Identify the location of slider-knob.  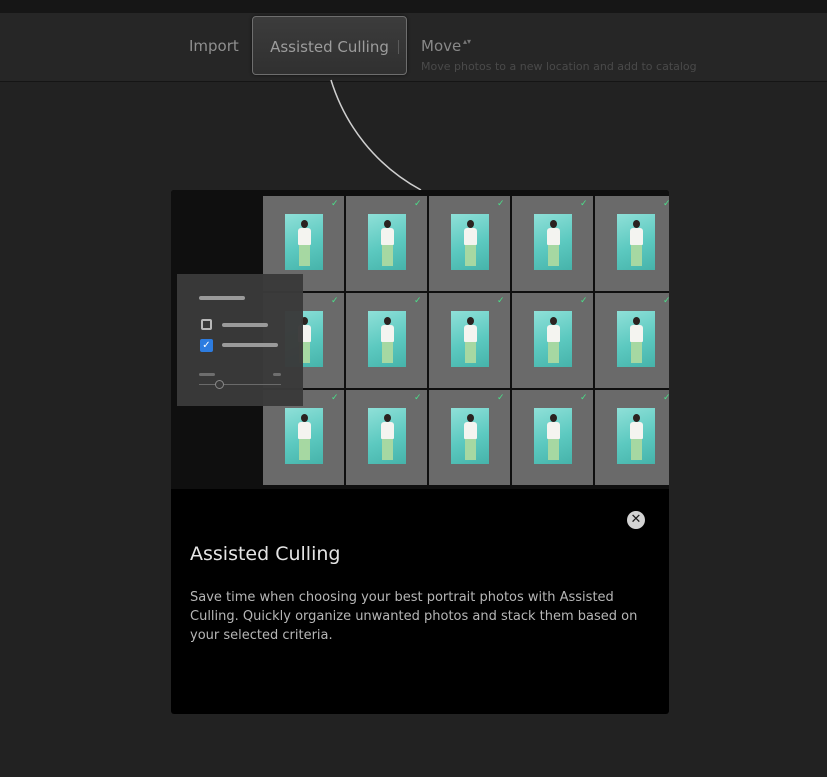
(219, 384).